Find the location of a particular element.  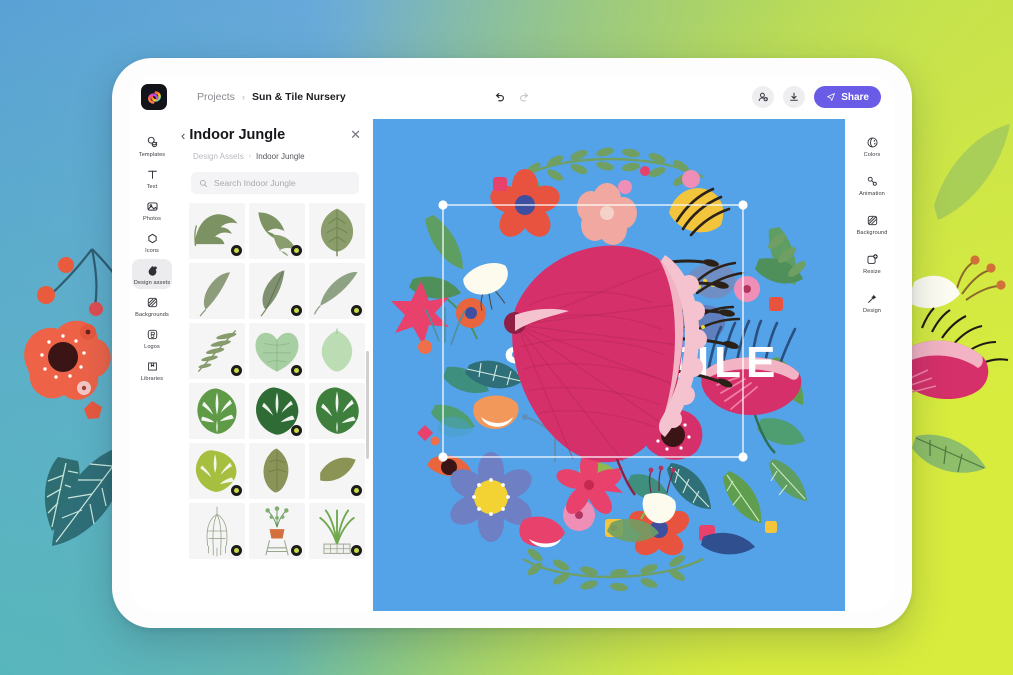

breadcrumb: Projects › Sun & Tile Nursery is located at coordinates (271, 97).